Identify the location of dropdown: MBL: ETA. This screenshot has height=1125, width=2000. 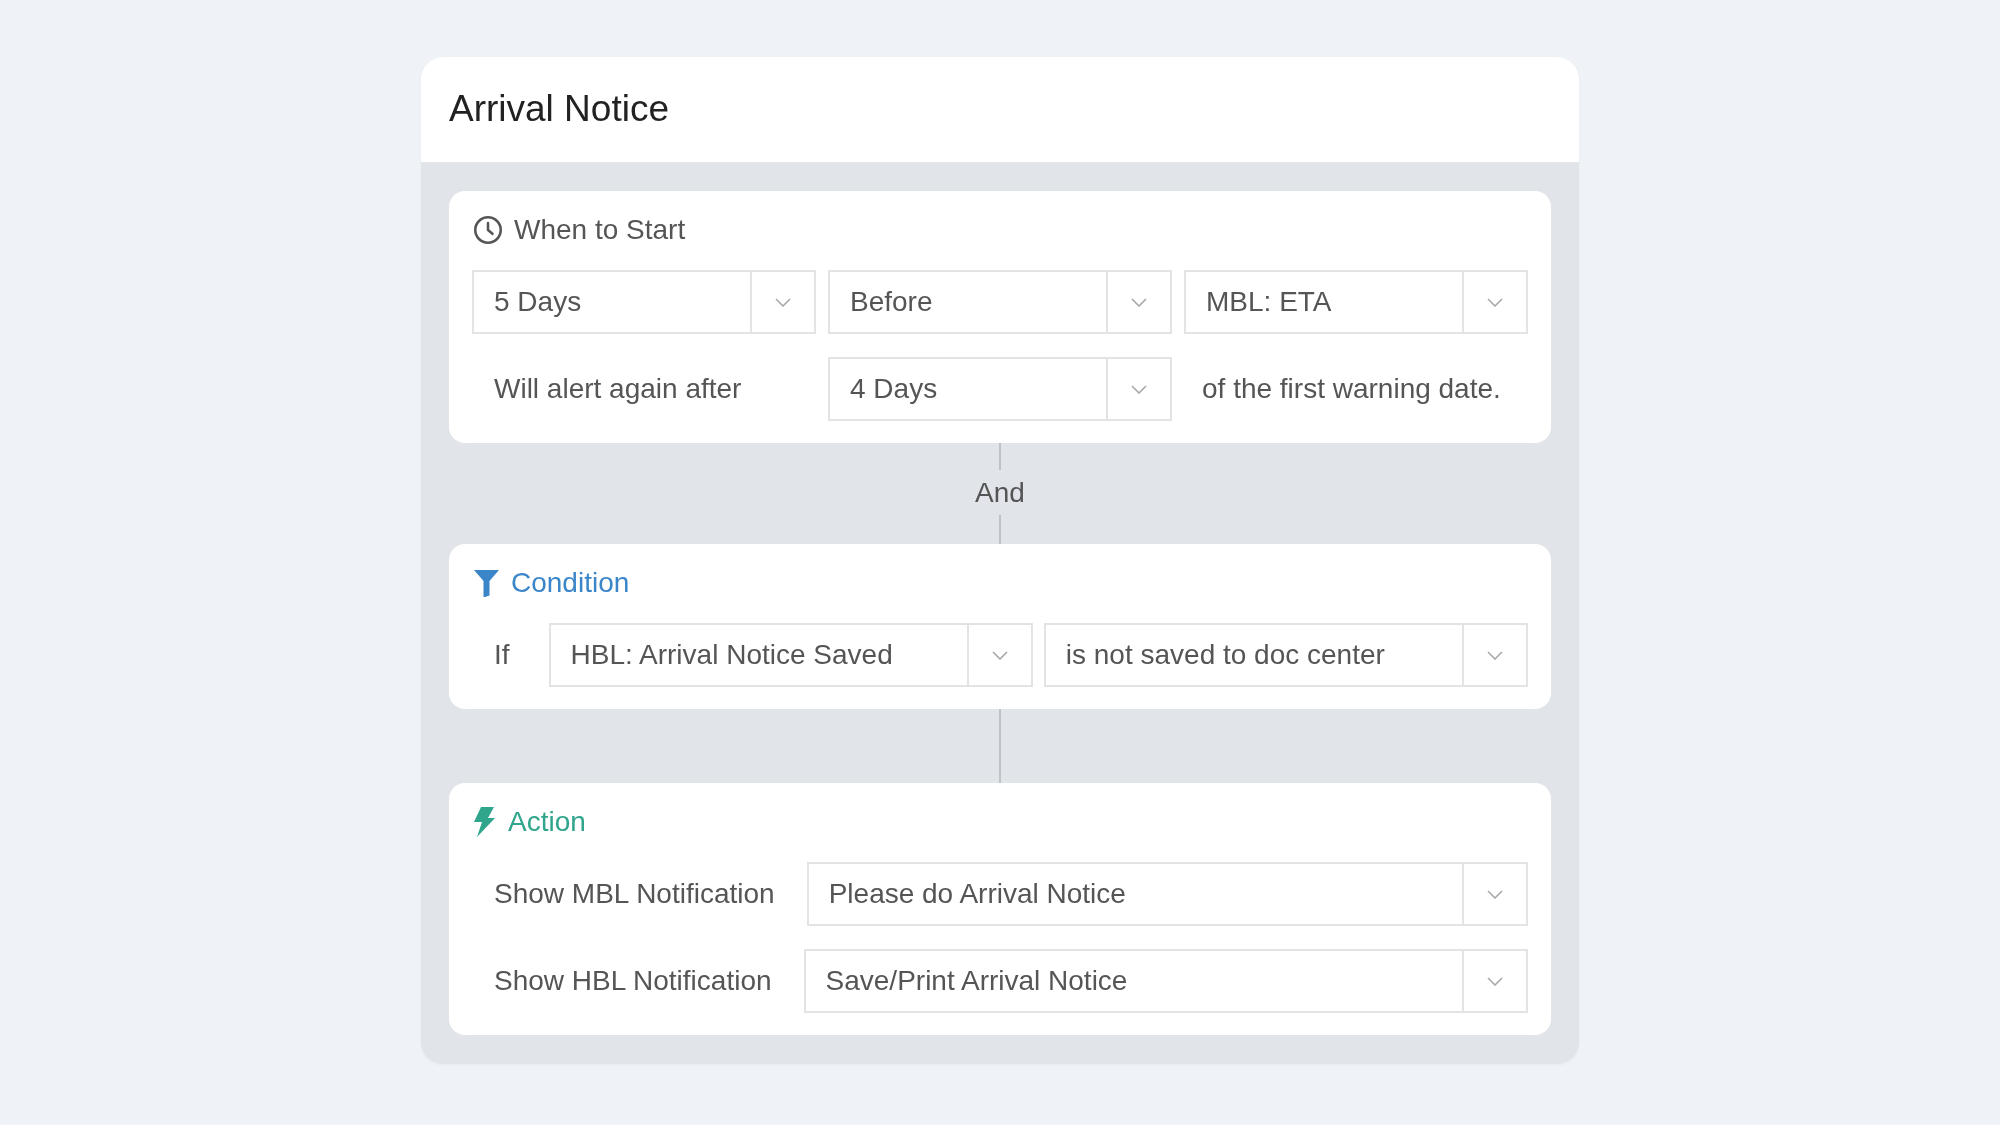
(1356, 302).